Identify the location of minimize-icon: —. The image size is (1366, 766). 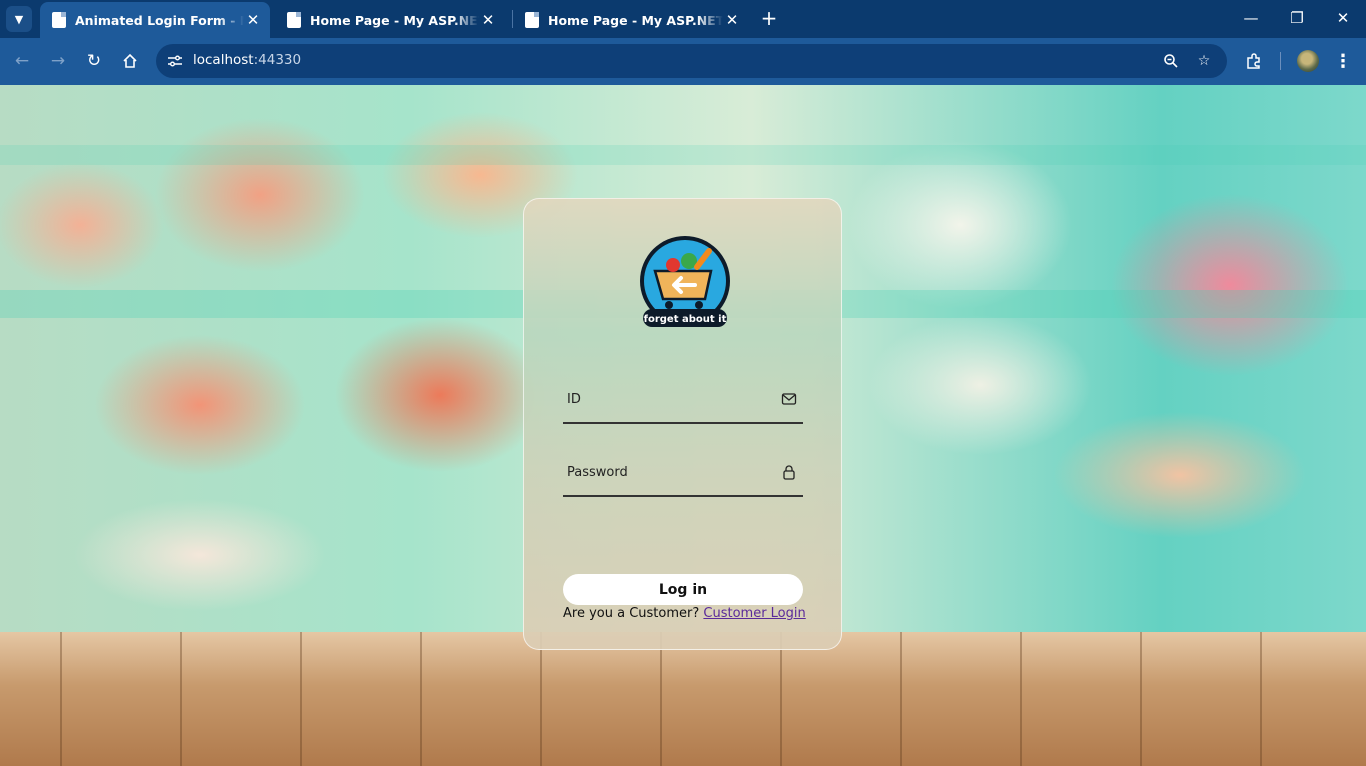
(1251, 18).